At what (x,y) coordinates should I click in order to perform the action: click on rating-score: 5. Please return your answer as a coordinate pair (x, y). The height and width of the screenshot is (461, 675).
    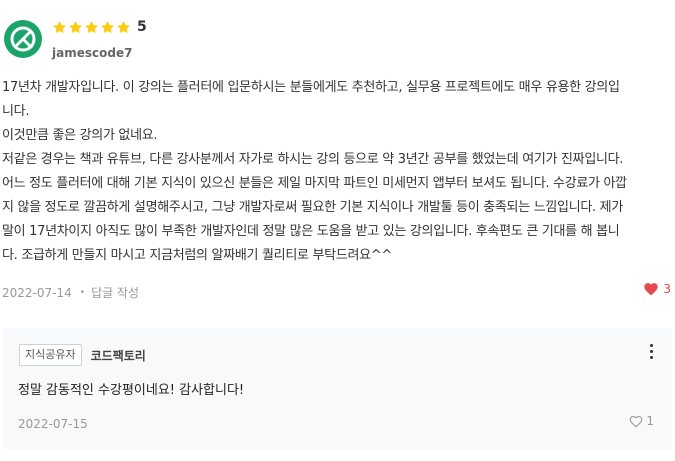
    Looking at the image, I should click on (142, 27).